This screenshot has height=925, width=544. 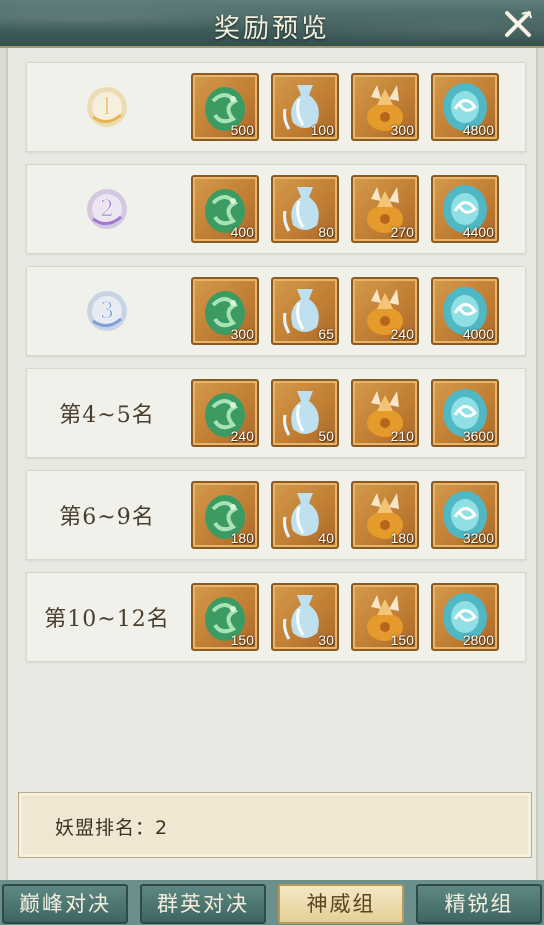 What do you see at coordinates (305, 209) in the screenshot?
I see `reward-item: 80` at bounding box center [305, 209].